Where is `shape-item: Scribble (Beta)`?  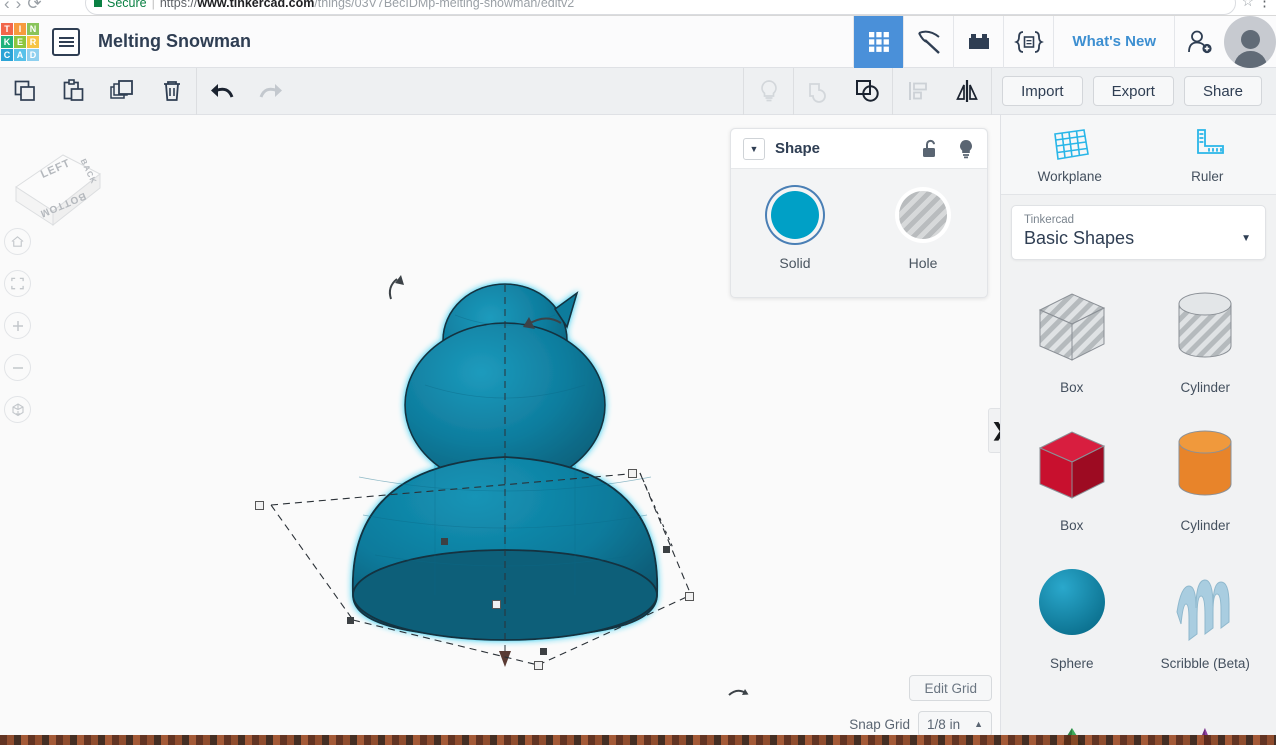 shape-item: Scribble (Beta) is located at coordinates (1206, 619).